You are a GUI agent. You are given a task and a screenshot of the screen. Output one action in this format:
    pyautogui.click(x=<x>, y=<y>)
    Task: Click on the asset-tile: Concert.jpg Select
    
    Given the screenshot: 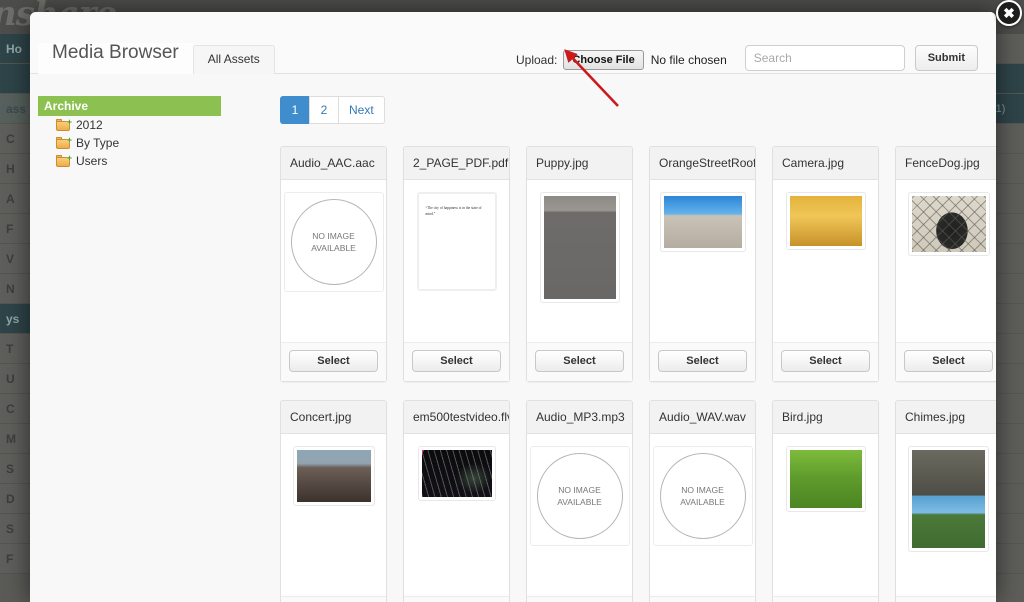 What is the action you would take?
    pyautogui.click(x=333, y=501)
    